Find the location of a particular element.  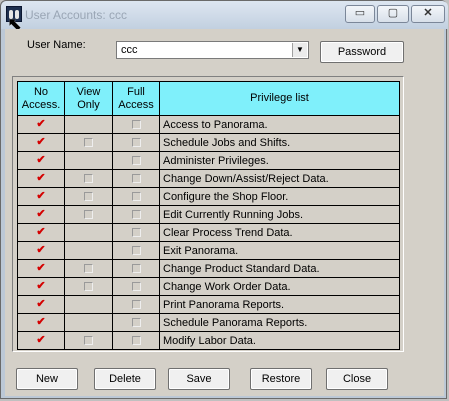

privilege-name: Configure the Shop Floor. is located at coordinates (279, 196).